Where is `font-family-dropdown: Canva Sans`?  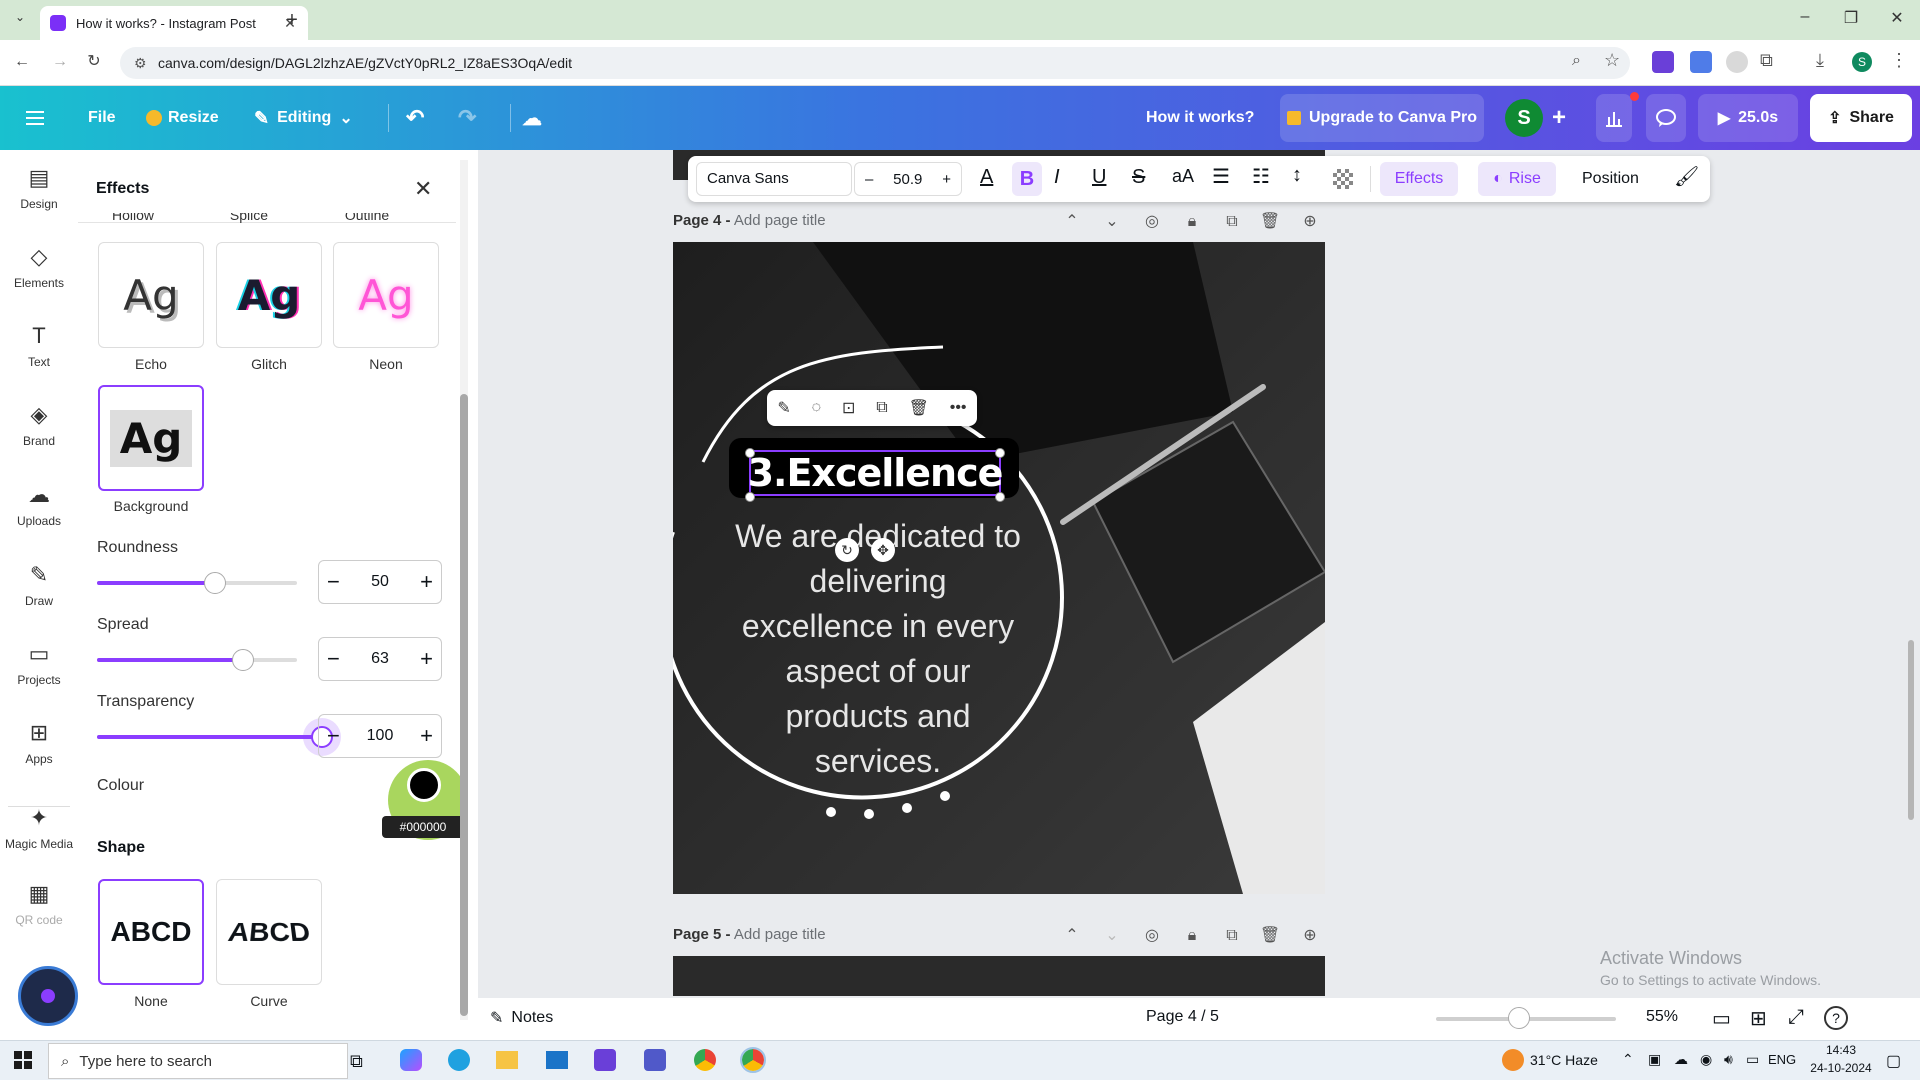 font-family-dropdown: Canva Sans is located at coordinates (774, 179).